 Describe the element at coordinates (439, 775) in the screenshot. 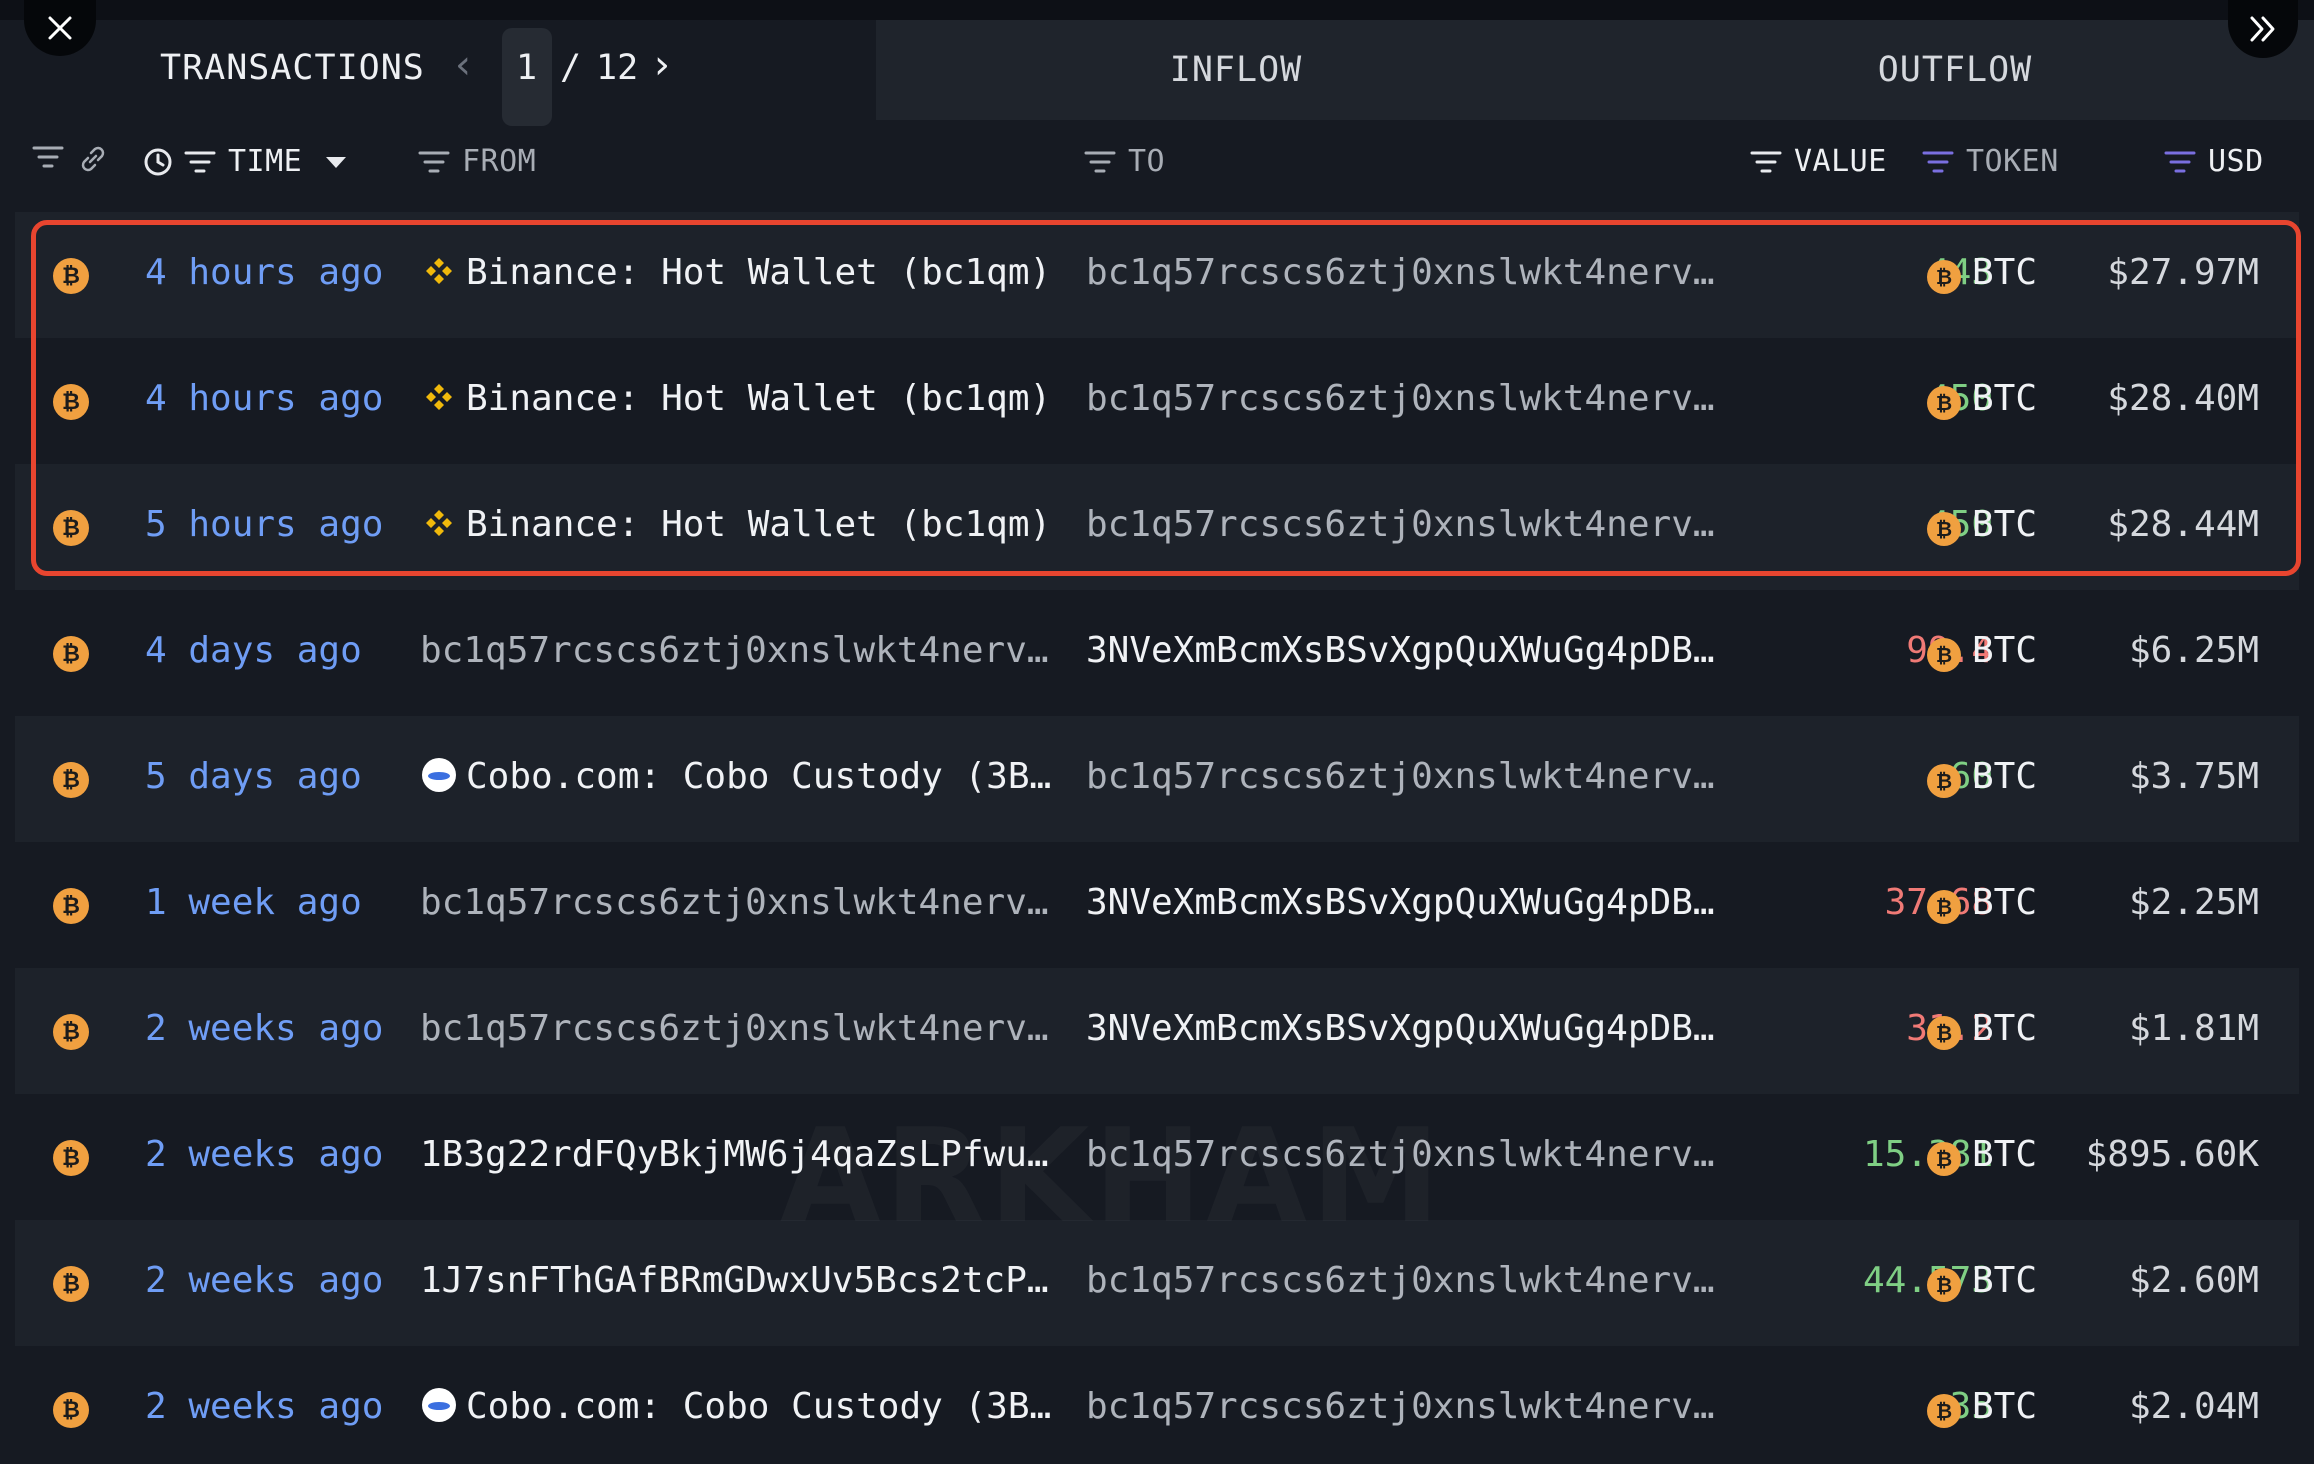

I see `cobo-logo-icon` at that location.